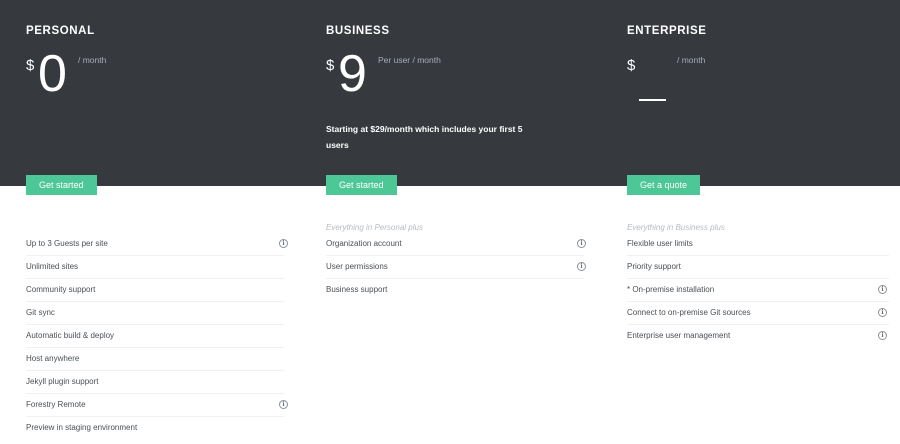  I want to click on plan-price: 0, so click(52, 74).